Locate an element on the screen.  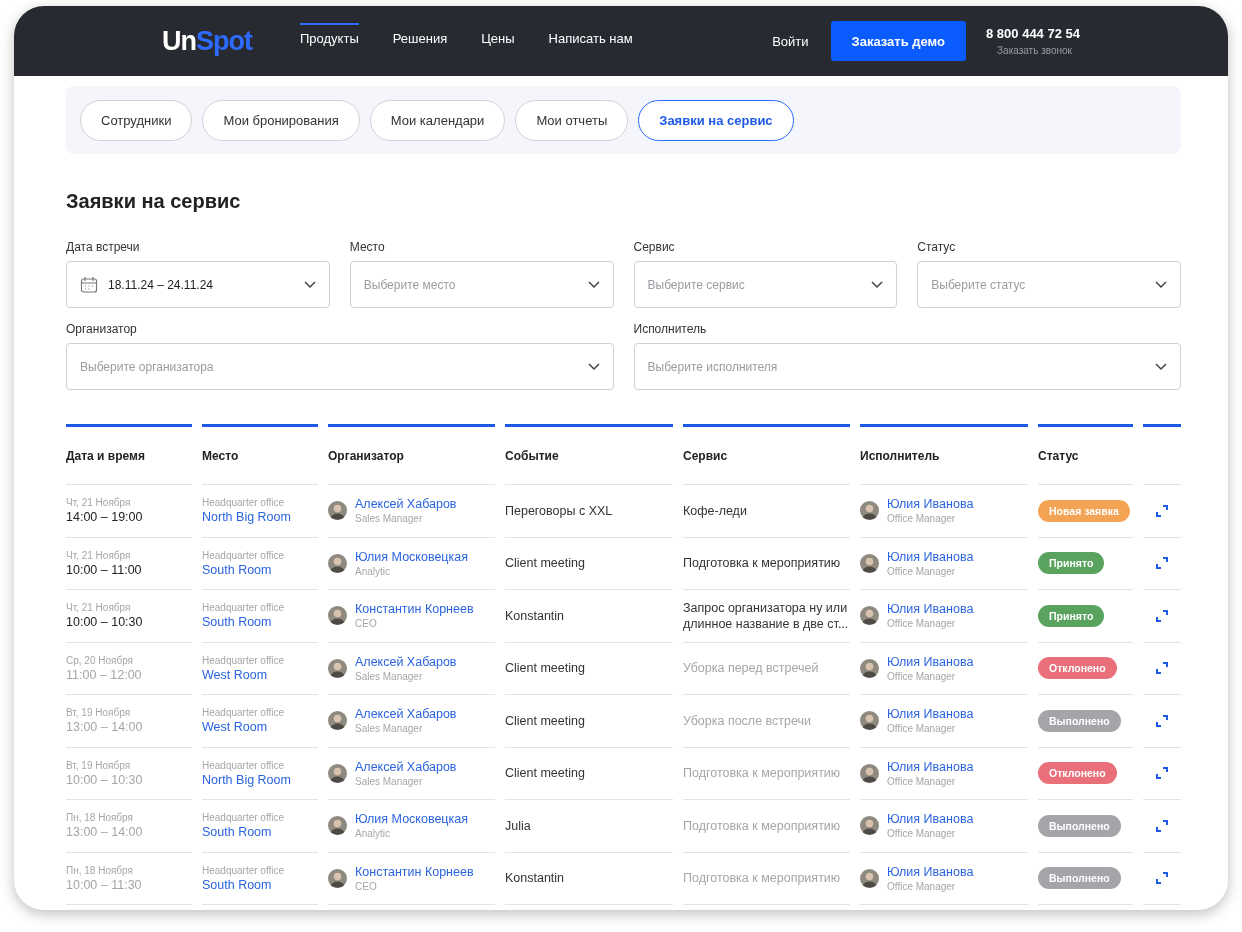
nav-link: Написать нам is located at coordinates (590, 37).